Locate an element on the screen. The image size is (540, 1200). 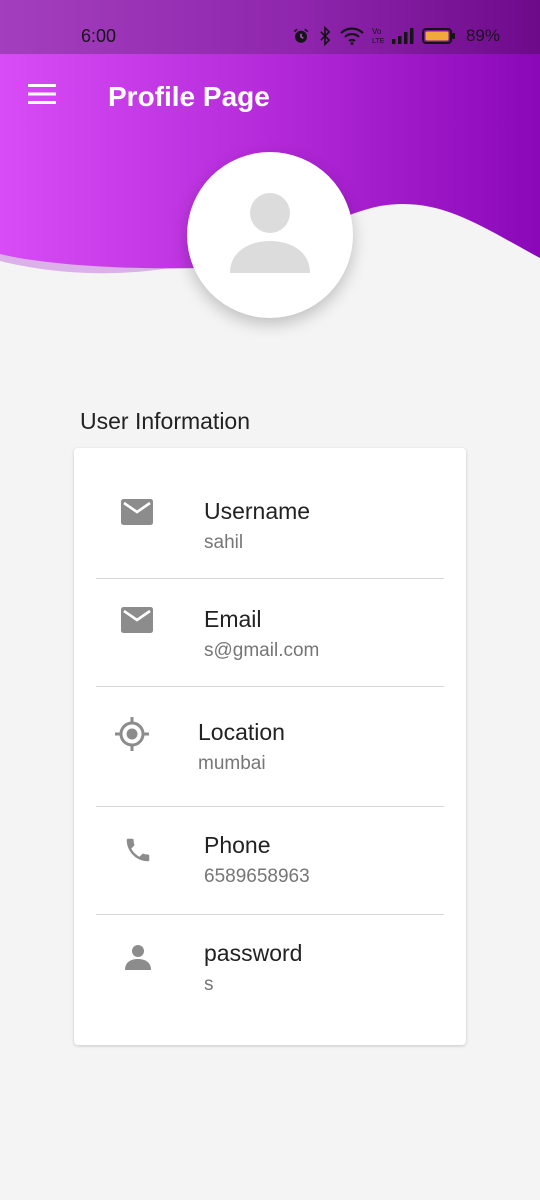
wifi-icon is located at coordinates (352, 36).